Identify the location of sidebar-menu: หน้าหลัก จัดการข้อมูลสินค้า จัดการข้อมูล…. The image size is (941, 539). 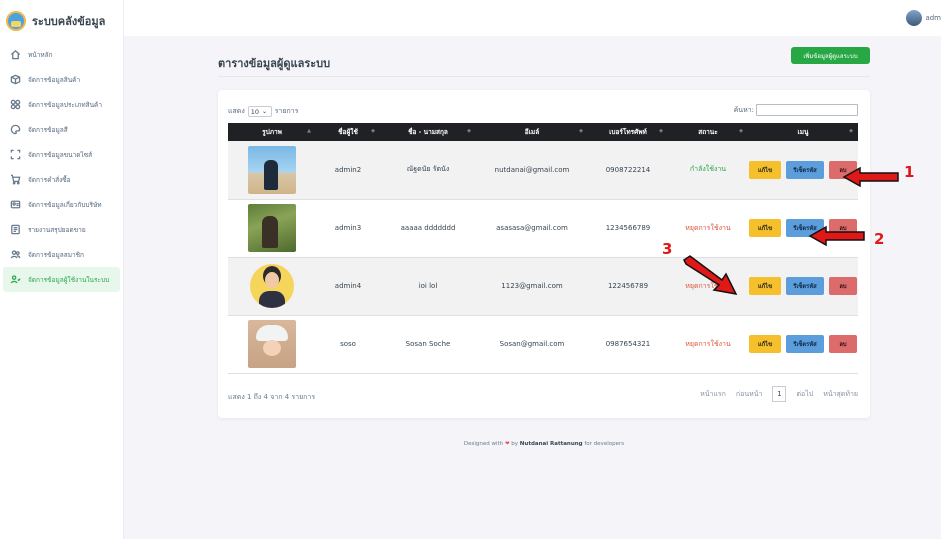
(61, 167).